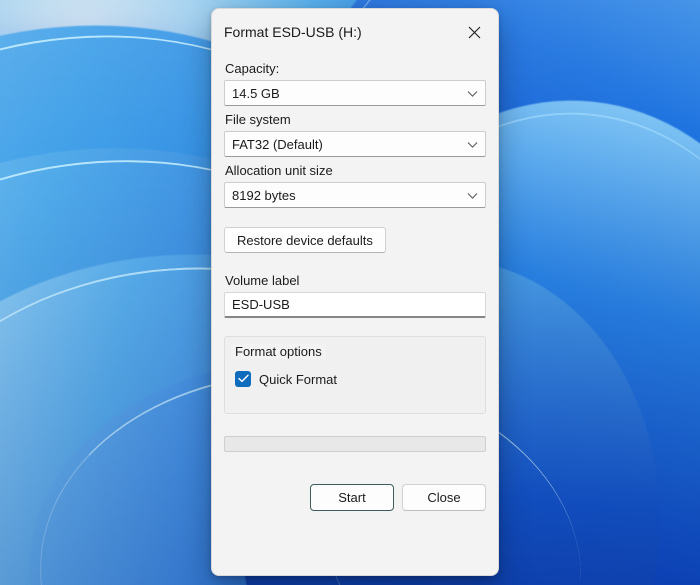  I want to click on allocation-unit-size-label: Allocation unit size, so click(279, 170).